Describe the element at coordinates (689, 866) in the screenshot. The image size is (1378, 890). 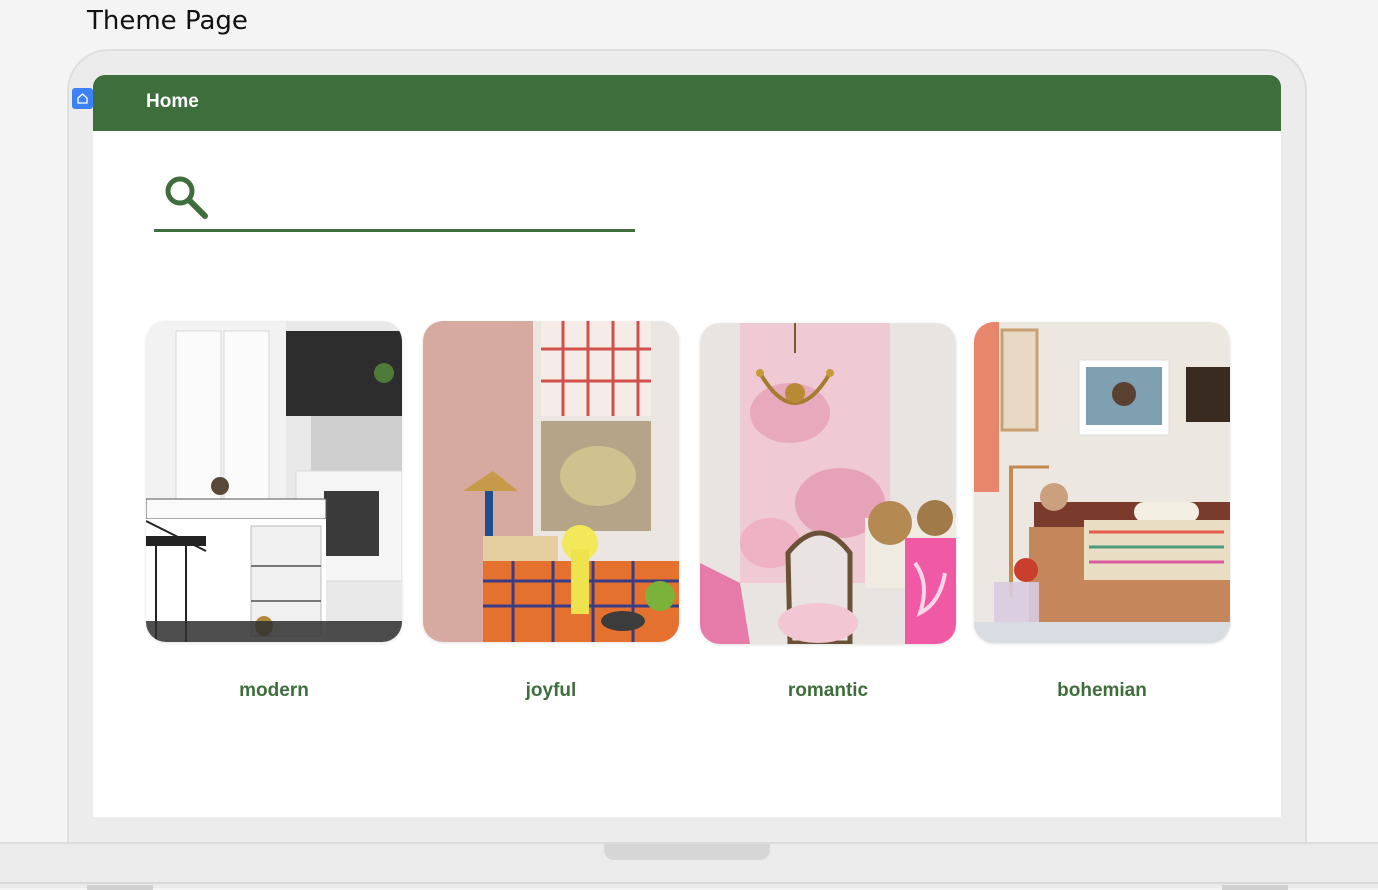
I see `laptop-base` at that location.